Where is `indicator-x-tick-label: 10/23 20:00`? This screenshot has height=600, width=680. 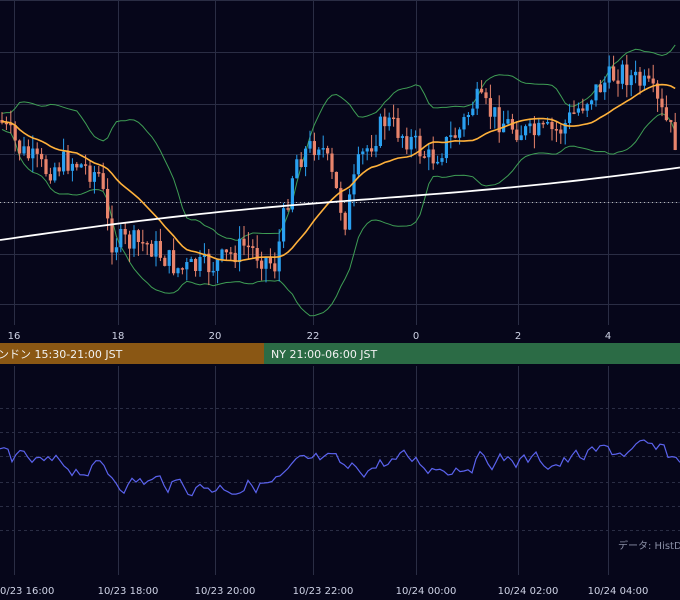
indicator-x-tick-label: 10/23 20:00 is located at coordinates (225, 591).